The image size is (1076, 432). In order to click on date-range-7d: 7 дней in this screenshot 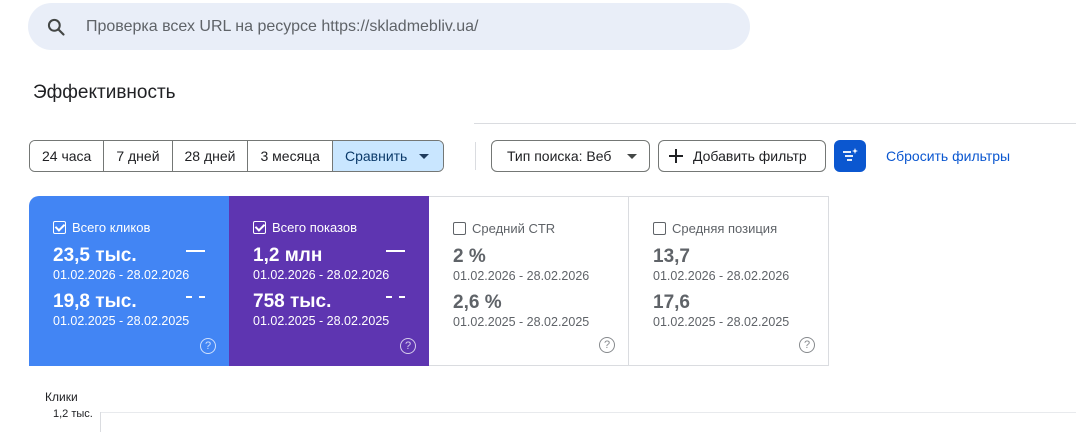, I will do `click(138, 156)`.